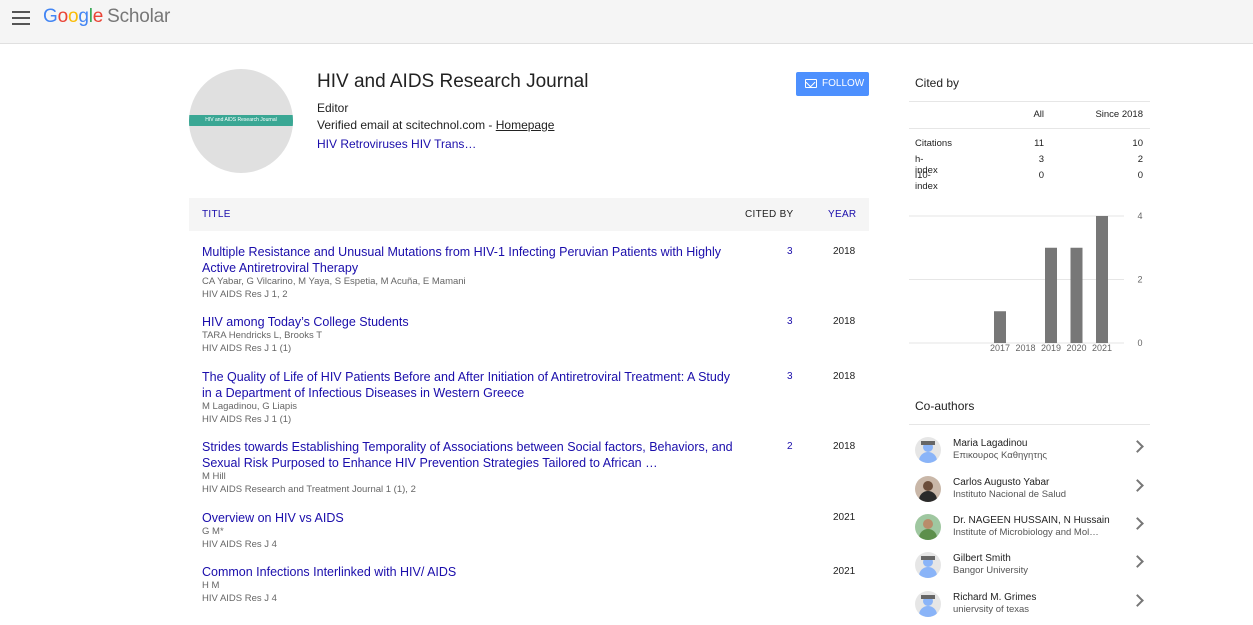  Describe the element at coordinates (811, 83) in the screenshot. I see `mail-icon` at that location.